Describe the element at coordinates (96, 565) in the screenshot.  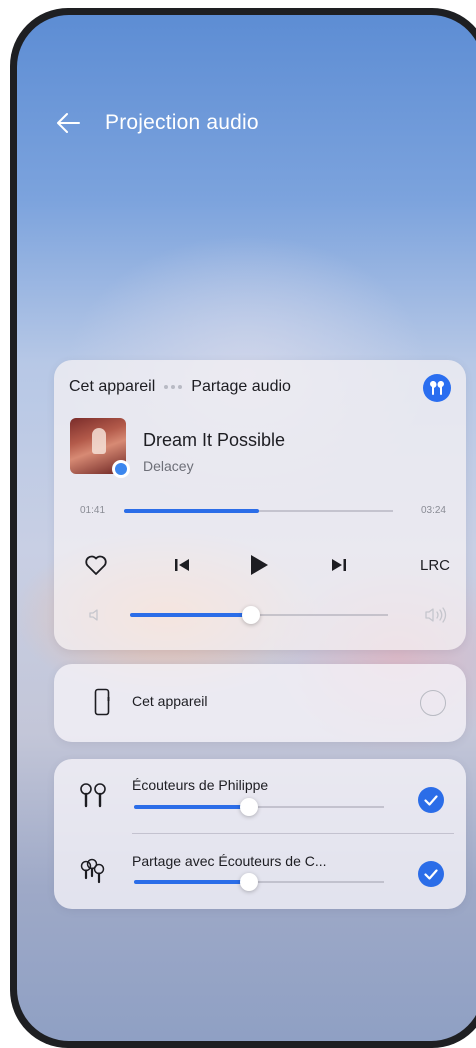
I see `heart-outline-icon` at that location.